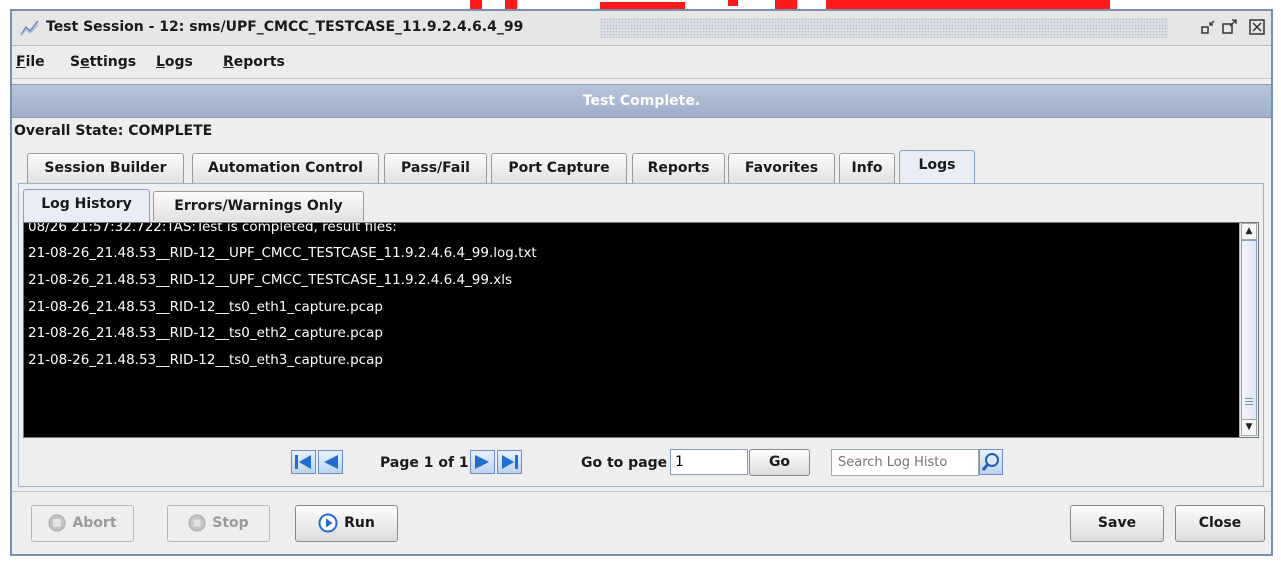 This screenshot has height=564, width=1281. I want to click on search-button, so click(991, 462).